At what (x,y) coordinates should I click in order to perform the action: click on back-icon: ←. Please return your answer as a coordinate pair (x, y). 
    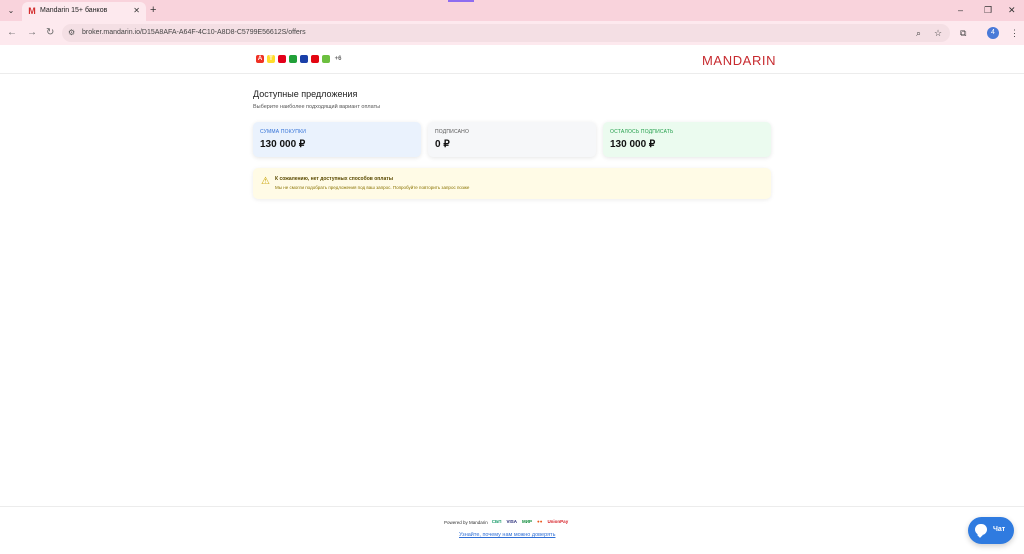
    Looking at the image, I should click on (12, 33).